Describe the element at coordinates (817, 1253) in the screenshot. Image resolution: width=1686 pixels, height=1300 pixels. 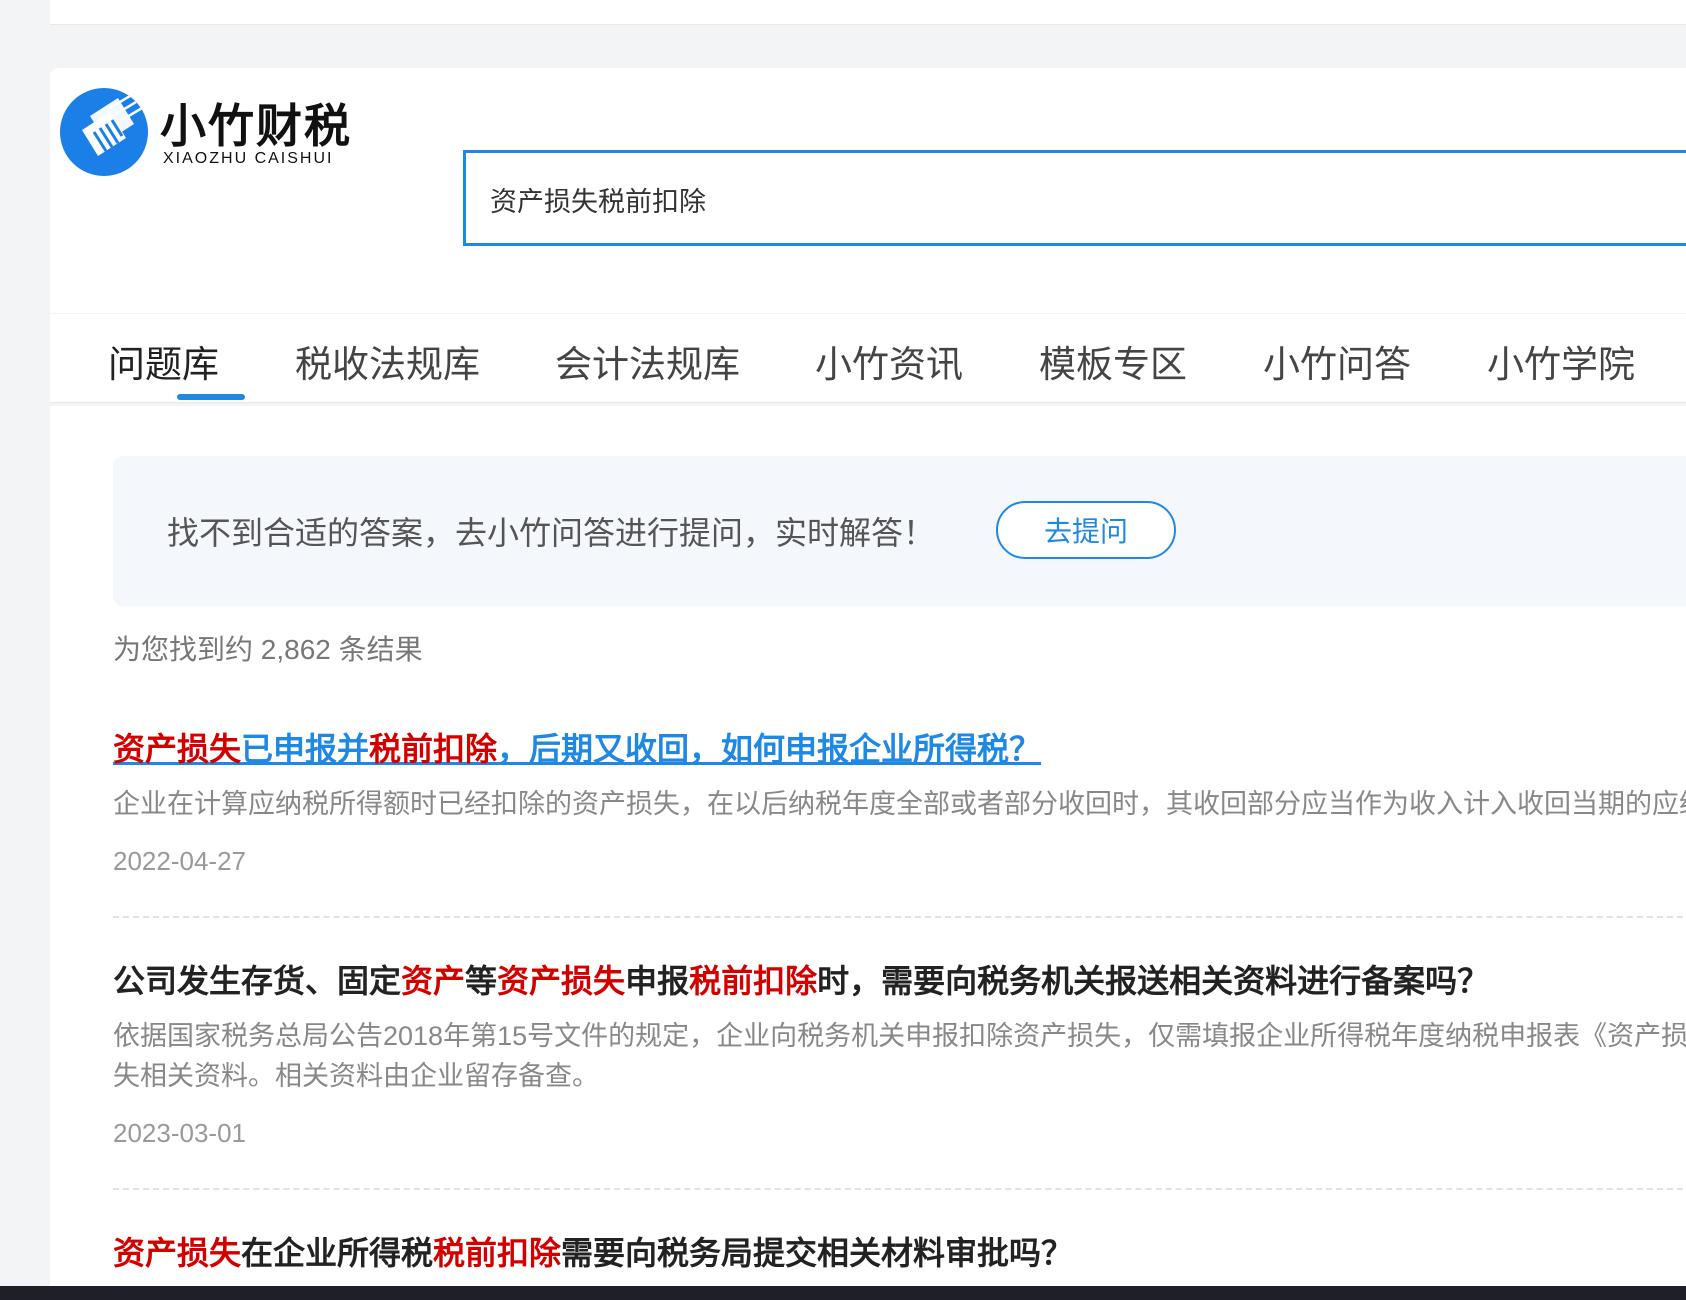
I see `title-text: 需要向税务局提交相关材料审批吗？` at that location.